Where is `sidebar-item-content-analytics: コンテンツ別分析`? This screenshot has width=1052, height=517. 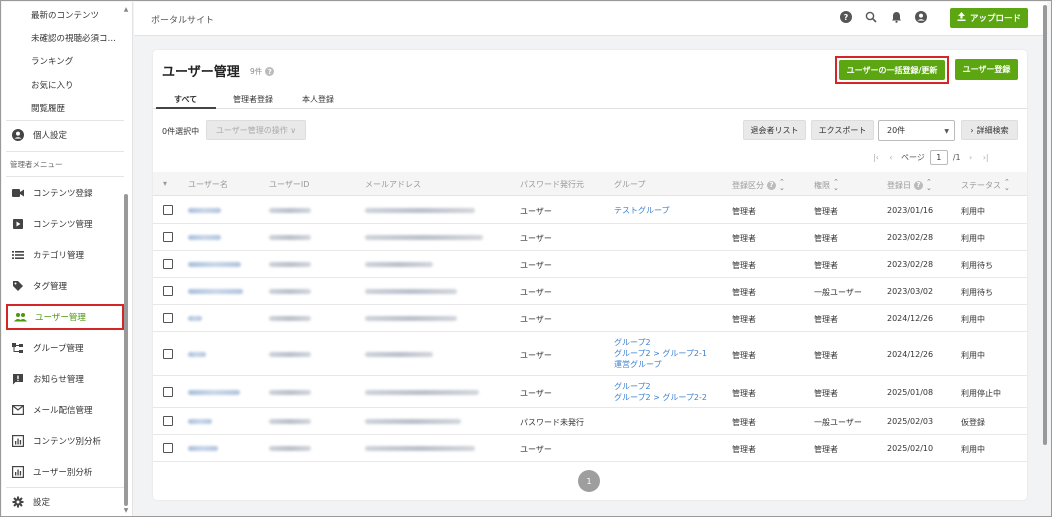 sidebar-item-content-analytics: コンテンツ別分析 is located at coordinates (65, 441).